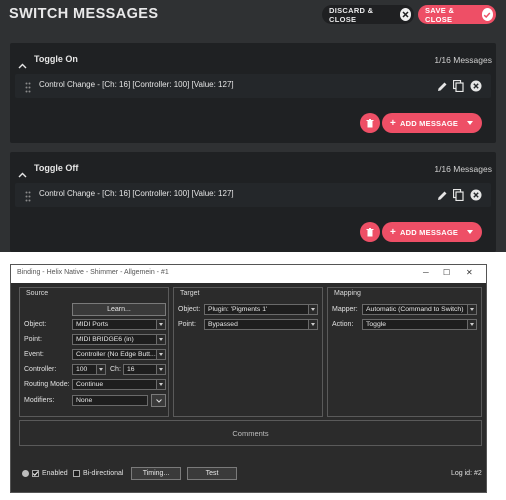 The width and height of the screenshot is (506, 500). Describe the element at coordinates (119, 324) in the screenshot. I see `source-object-select: MIDI Ports` at that location.